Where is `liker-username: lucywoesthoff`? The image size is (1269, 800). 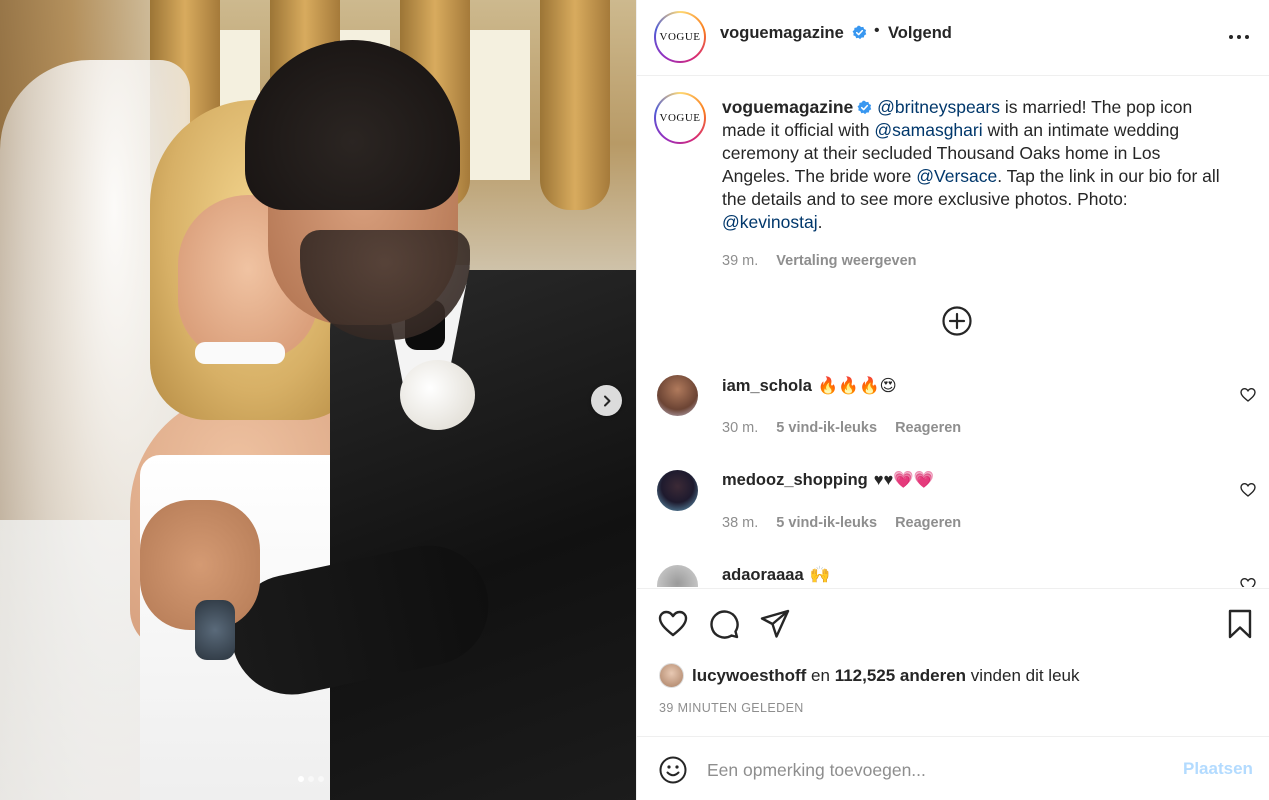 liker-username: lucywoesthoff is located at coordinates (749, 676).